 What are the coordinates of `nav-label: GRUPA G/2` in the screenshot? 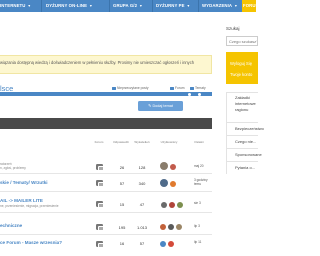 It's located at (125, 5).